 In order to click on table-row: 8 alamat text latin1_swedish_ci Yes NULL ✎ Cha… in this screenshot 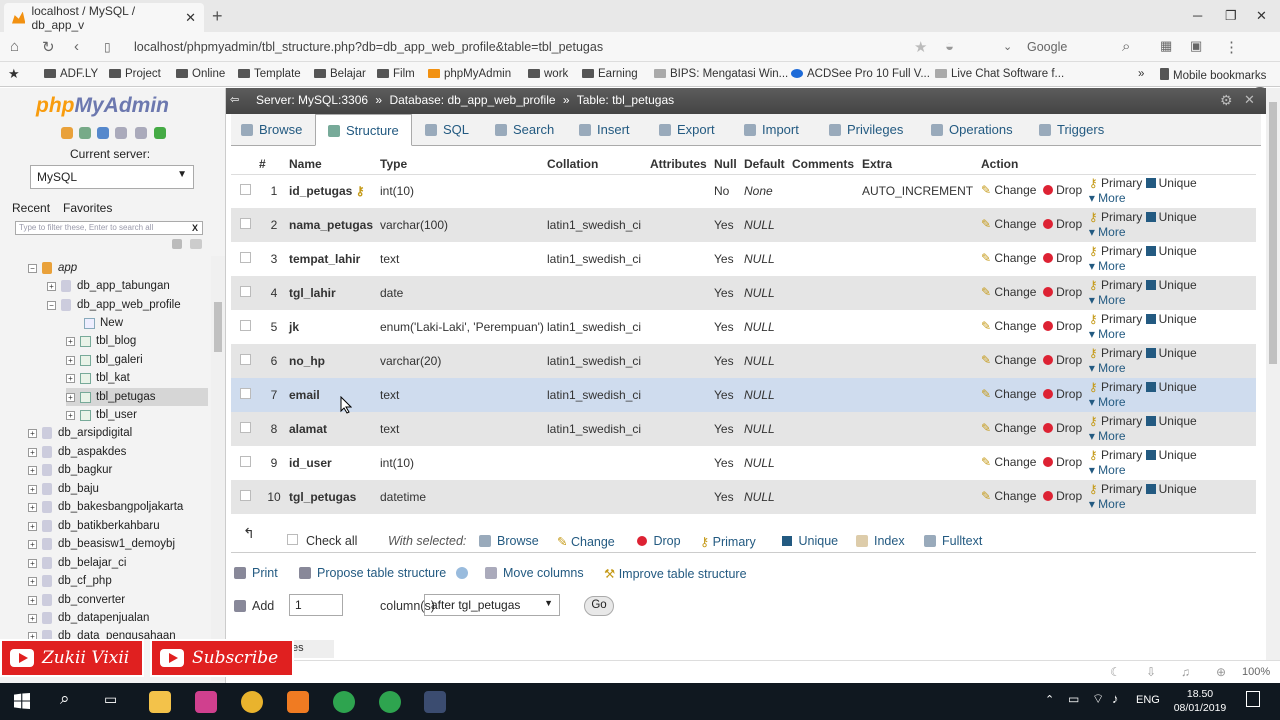, I will do `click(743, 429)`.